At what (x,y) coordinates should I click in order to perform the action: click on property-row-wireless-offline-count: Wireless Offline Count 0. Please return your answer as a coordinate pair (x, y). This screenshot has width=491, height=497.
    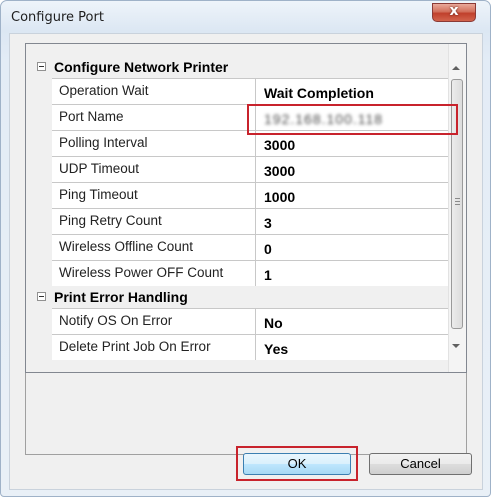
    Looking at the image, I should click on (237, 247).